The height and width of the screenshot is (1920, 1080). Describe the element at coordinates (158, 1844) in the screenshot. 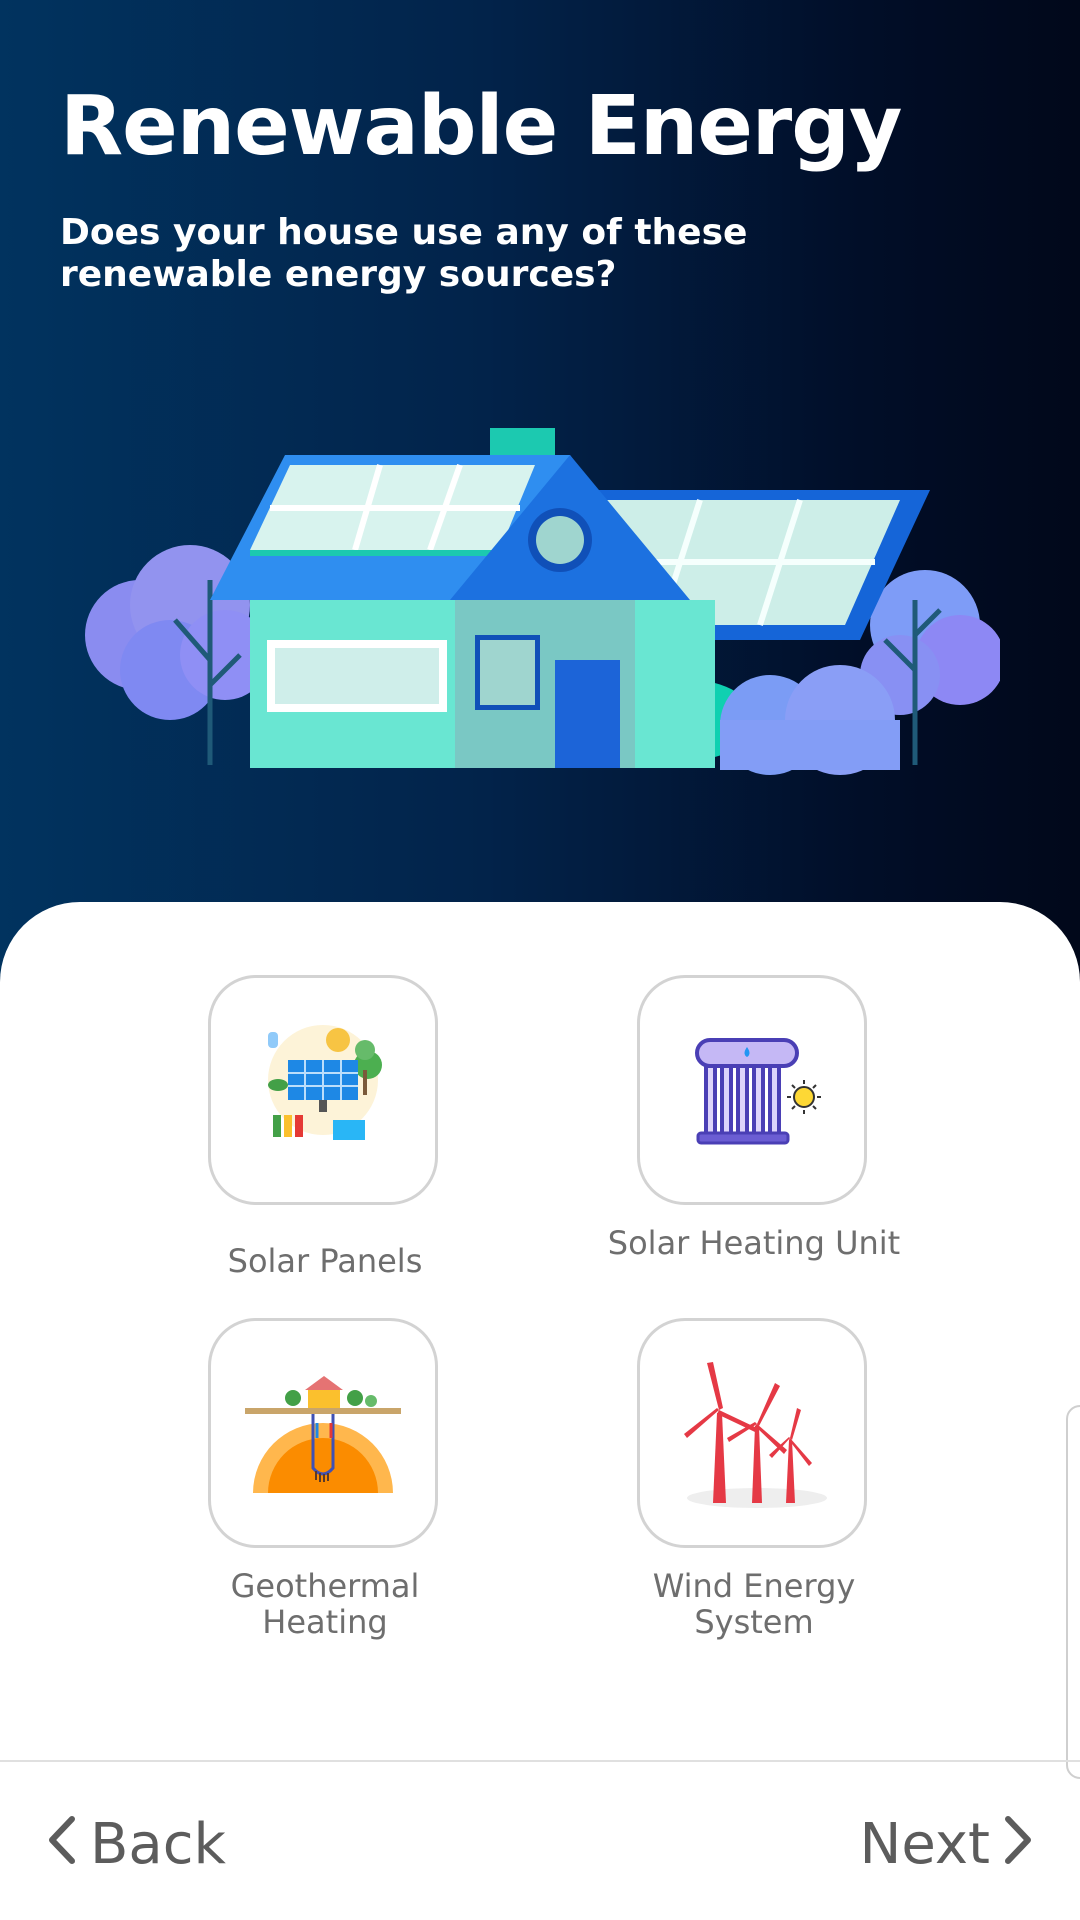

I see `back-label: Back` at that location.